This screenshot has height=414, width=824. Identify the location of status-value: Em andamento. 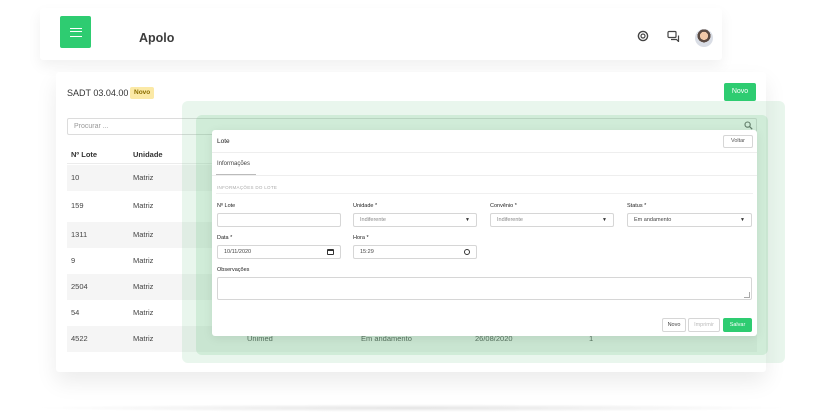
(653, 220).